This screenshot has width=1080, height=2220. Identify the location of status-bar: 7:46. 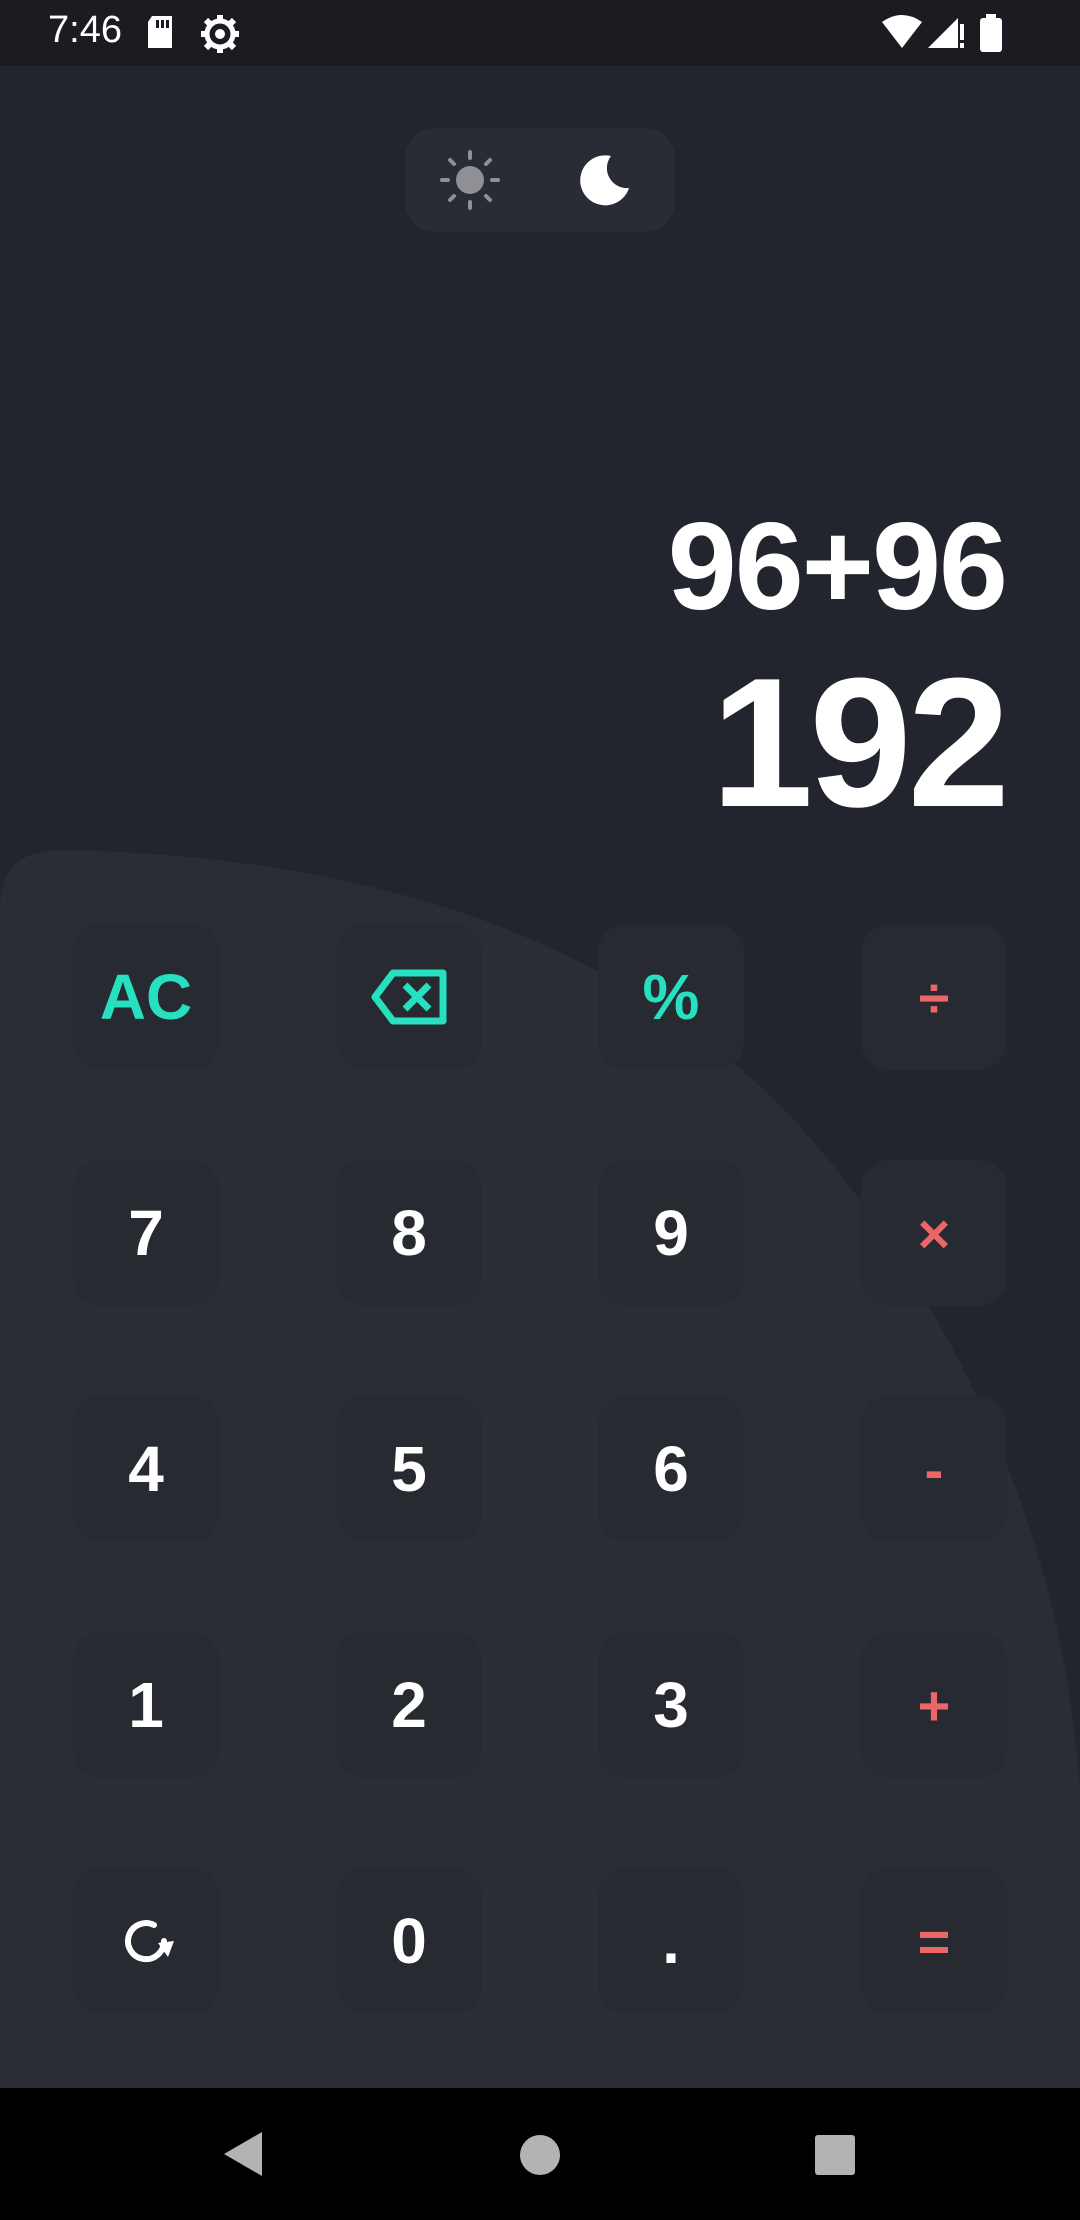
(540, 33).